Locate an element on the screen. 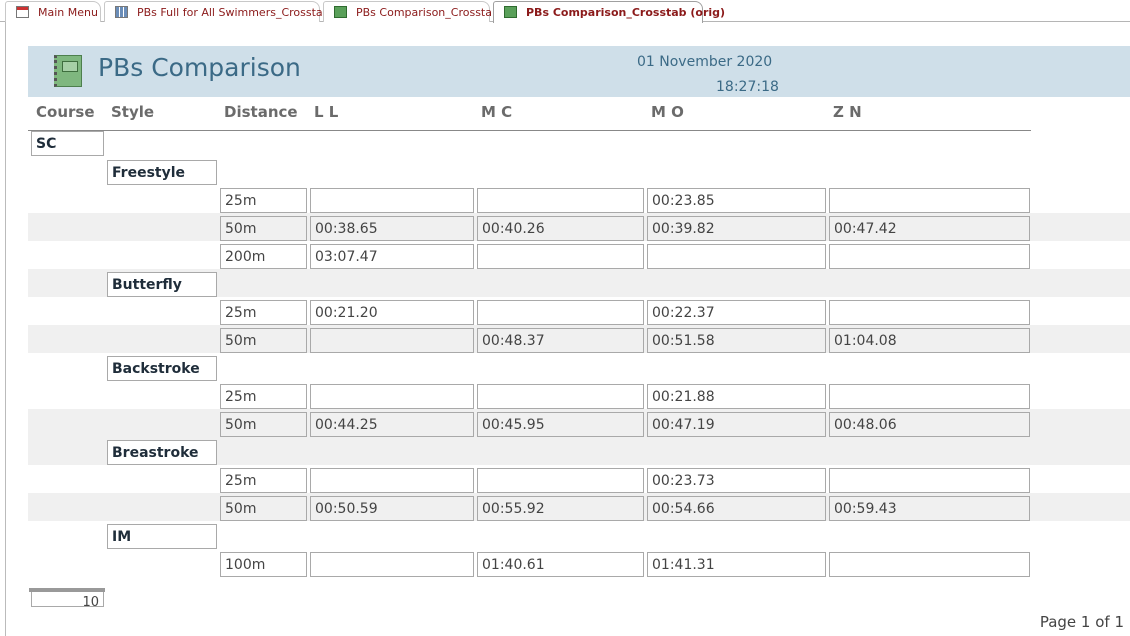  header-course: Course is located at coordinates (65, 112).